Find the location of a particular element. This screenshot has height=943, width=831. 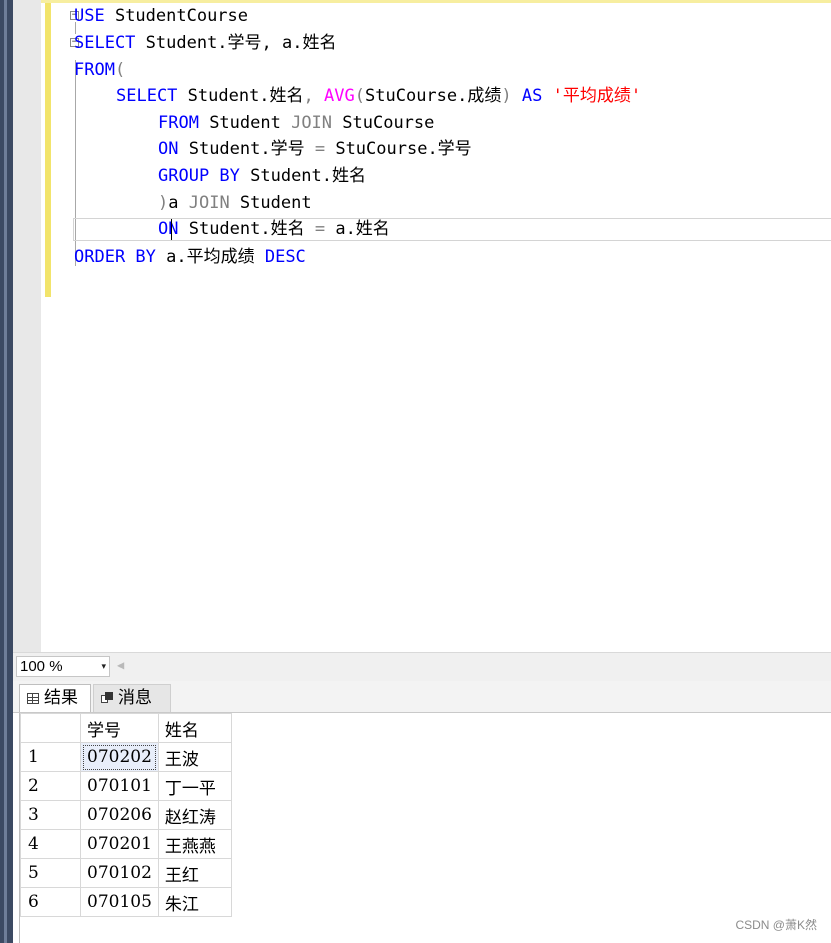

code-line: FROM Student JOIN StuCourse is located at coordinates (296, 123).